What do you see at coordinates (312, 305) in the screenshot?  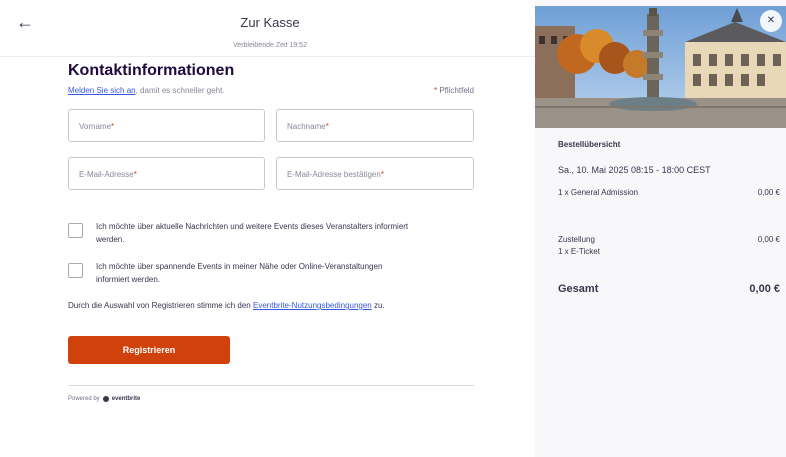 I see `terms-link: Eventbrite-Nutzungsbedingungen` at bounding box center [312, 305].